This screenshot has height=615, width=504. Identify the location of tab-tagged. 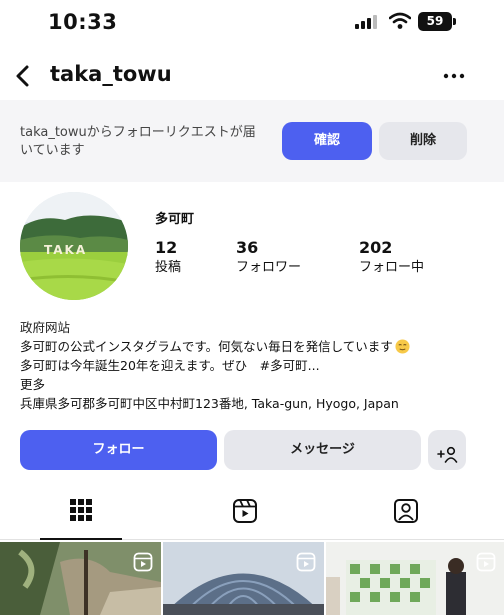
(410, 514).